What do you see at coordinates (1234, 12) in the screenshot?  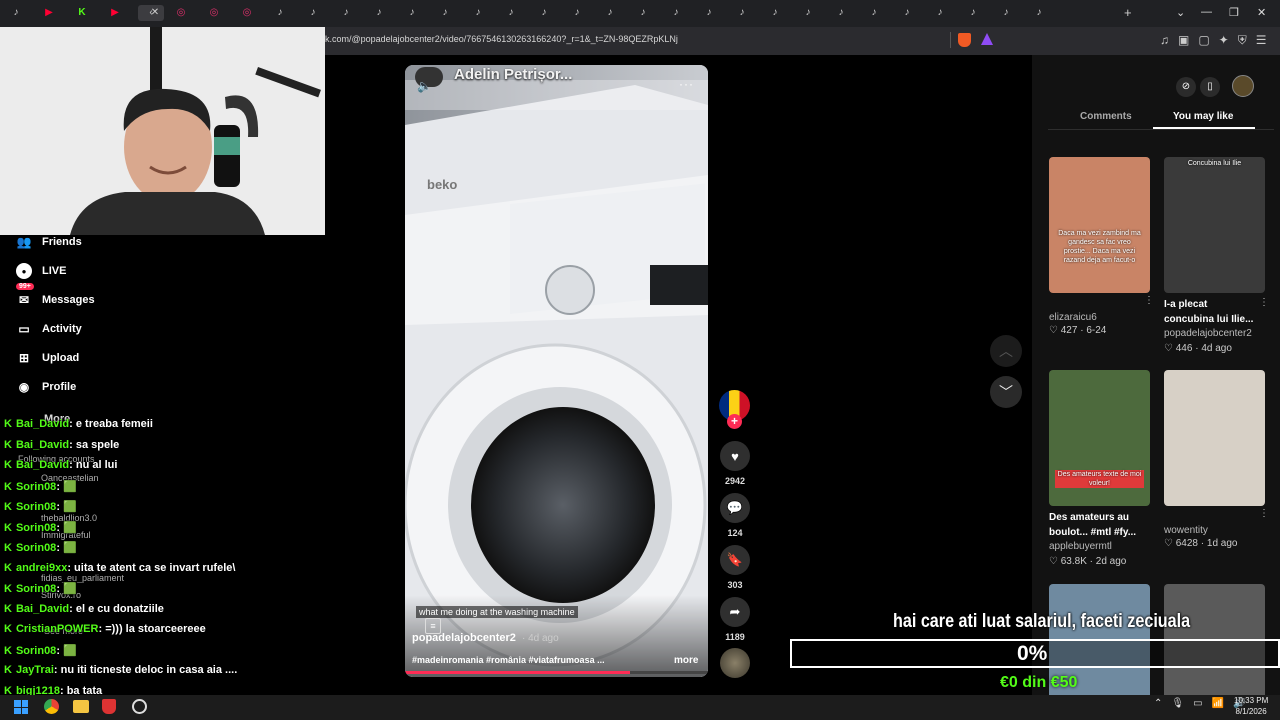 I see `maximize-icon: ❐` at bounding box center [1234, 12].